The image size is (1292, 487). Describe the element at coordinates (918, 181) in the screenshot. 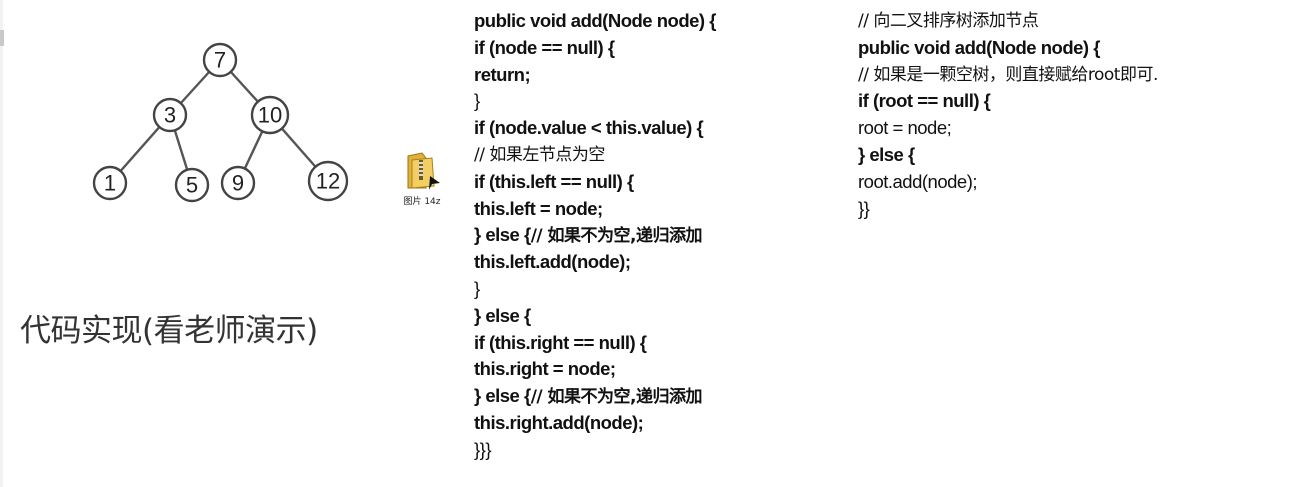

I see `code-line: root.add(node);` at that location.